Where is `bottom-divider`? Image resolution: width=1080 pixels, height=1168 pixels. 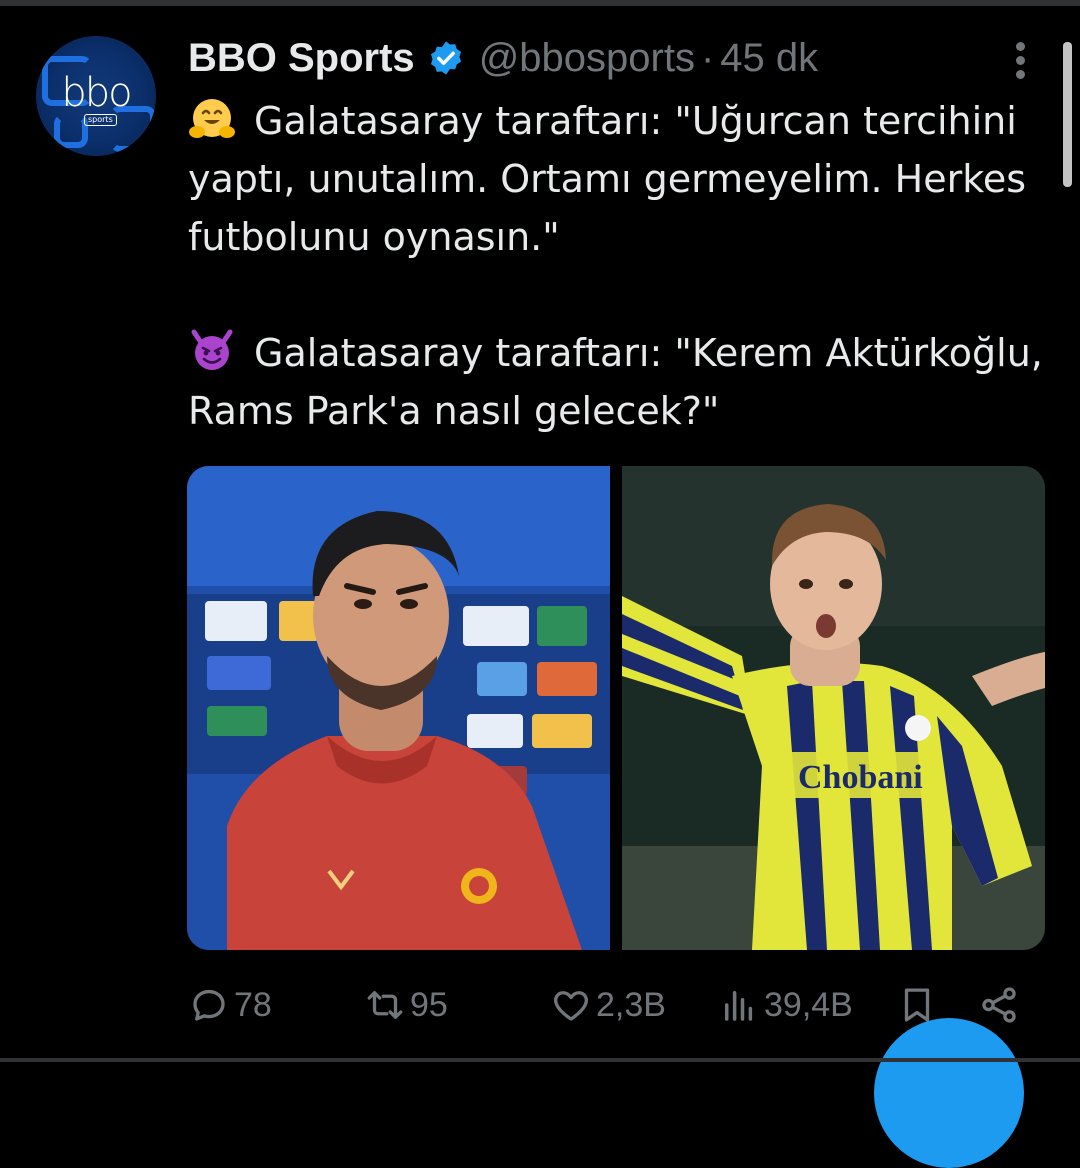
bottom-divider is located at coordinates (540, 1060).